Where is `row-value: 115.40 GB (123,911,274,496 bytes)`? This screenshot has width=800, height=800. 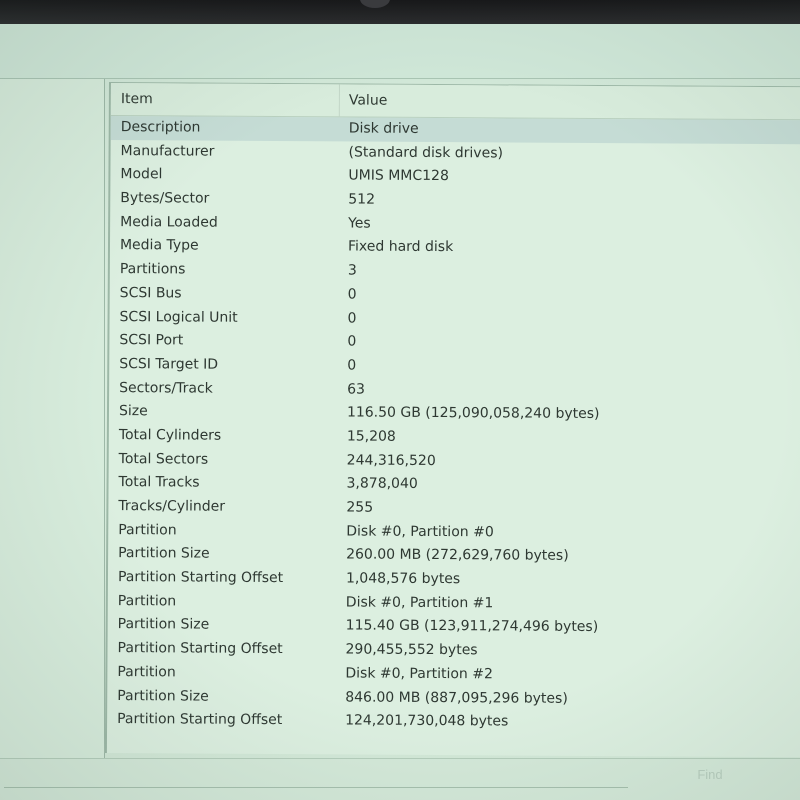 row-value: 115.40 GB (123,911,274,496 bytes) is located at coordinates (472, 626).